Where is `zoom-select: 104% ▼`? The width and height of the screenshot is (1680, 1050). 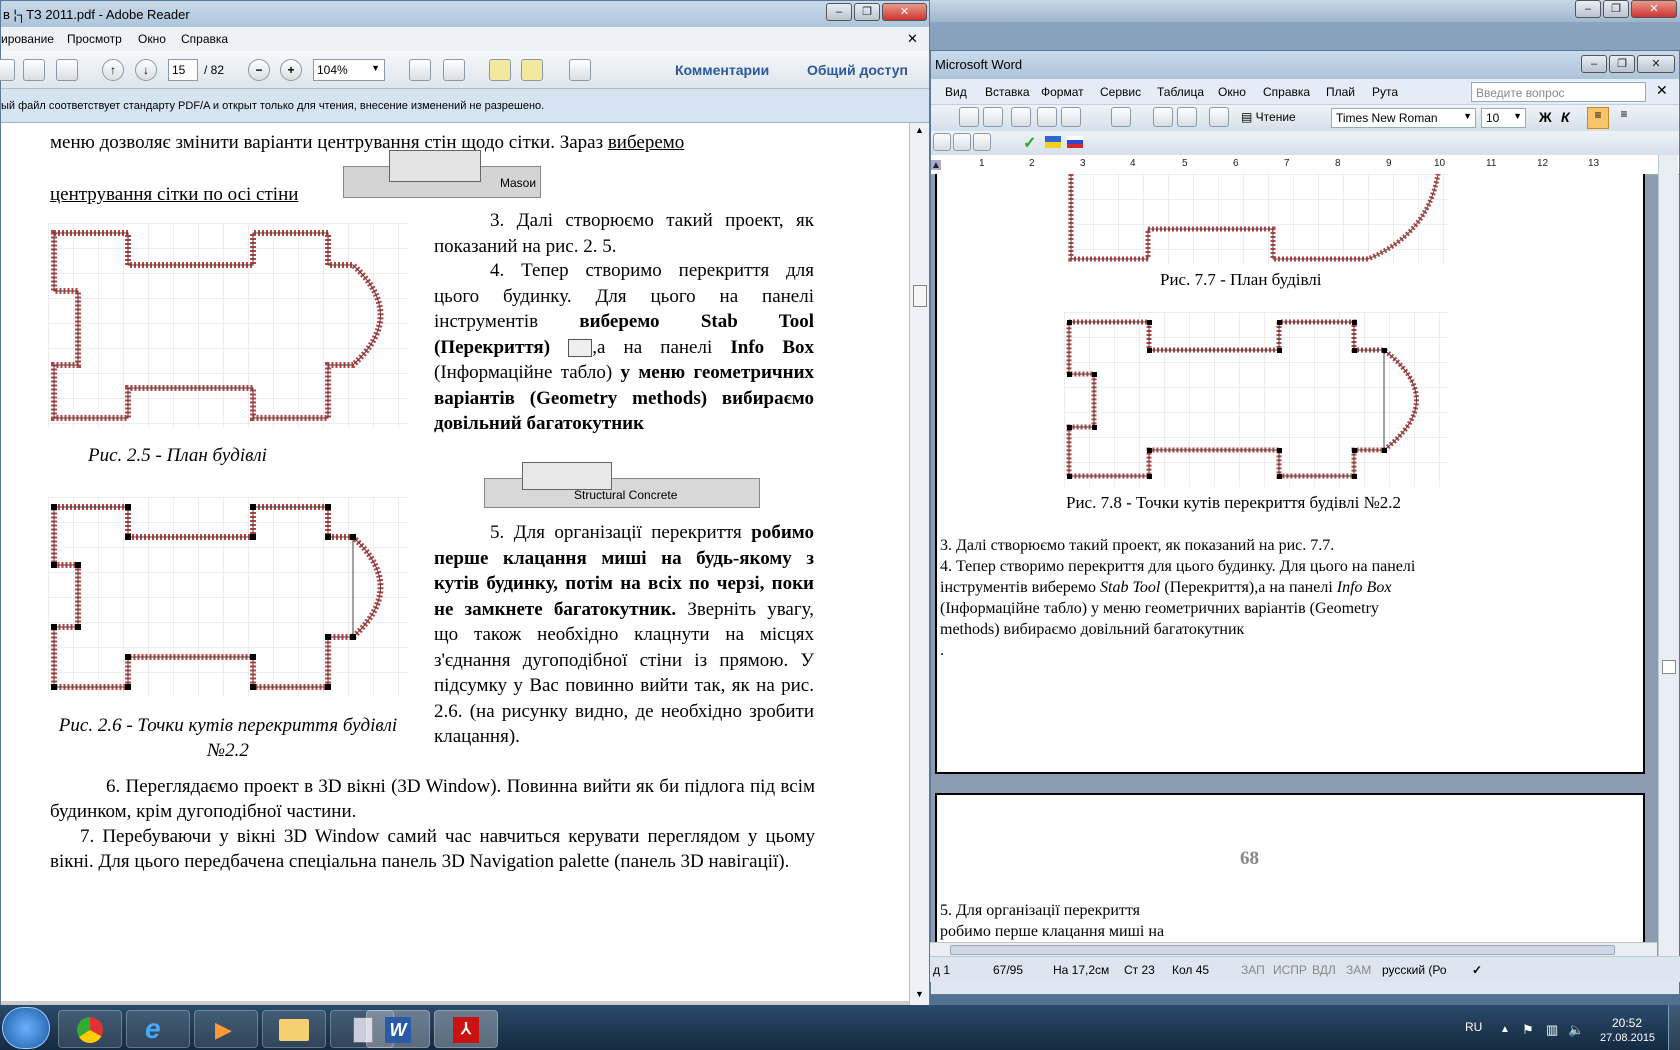 zoom-select: 104% ▼ is located at coordinates (349, 70).